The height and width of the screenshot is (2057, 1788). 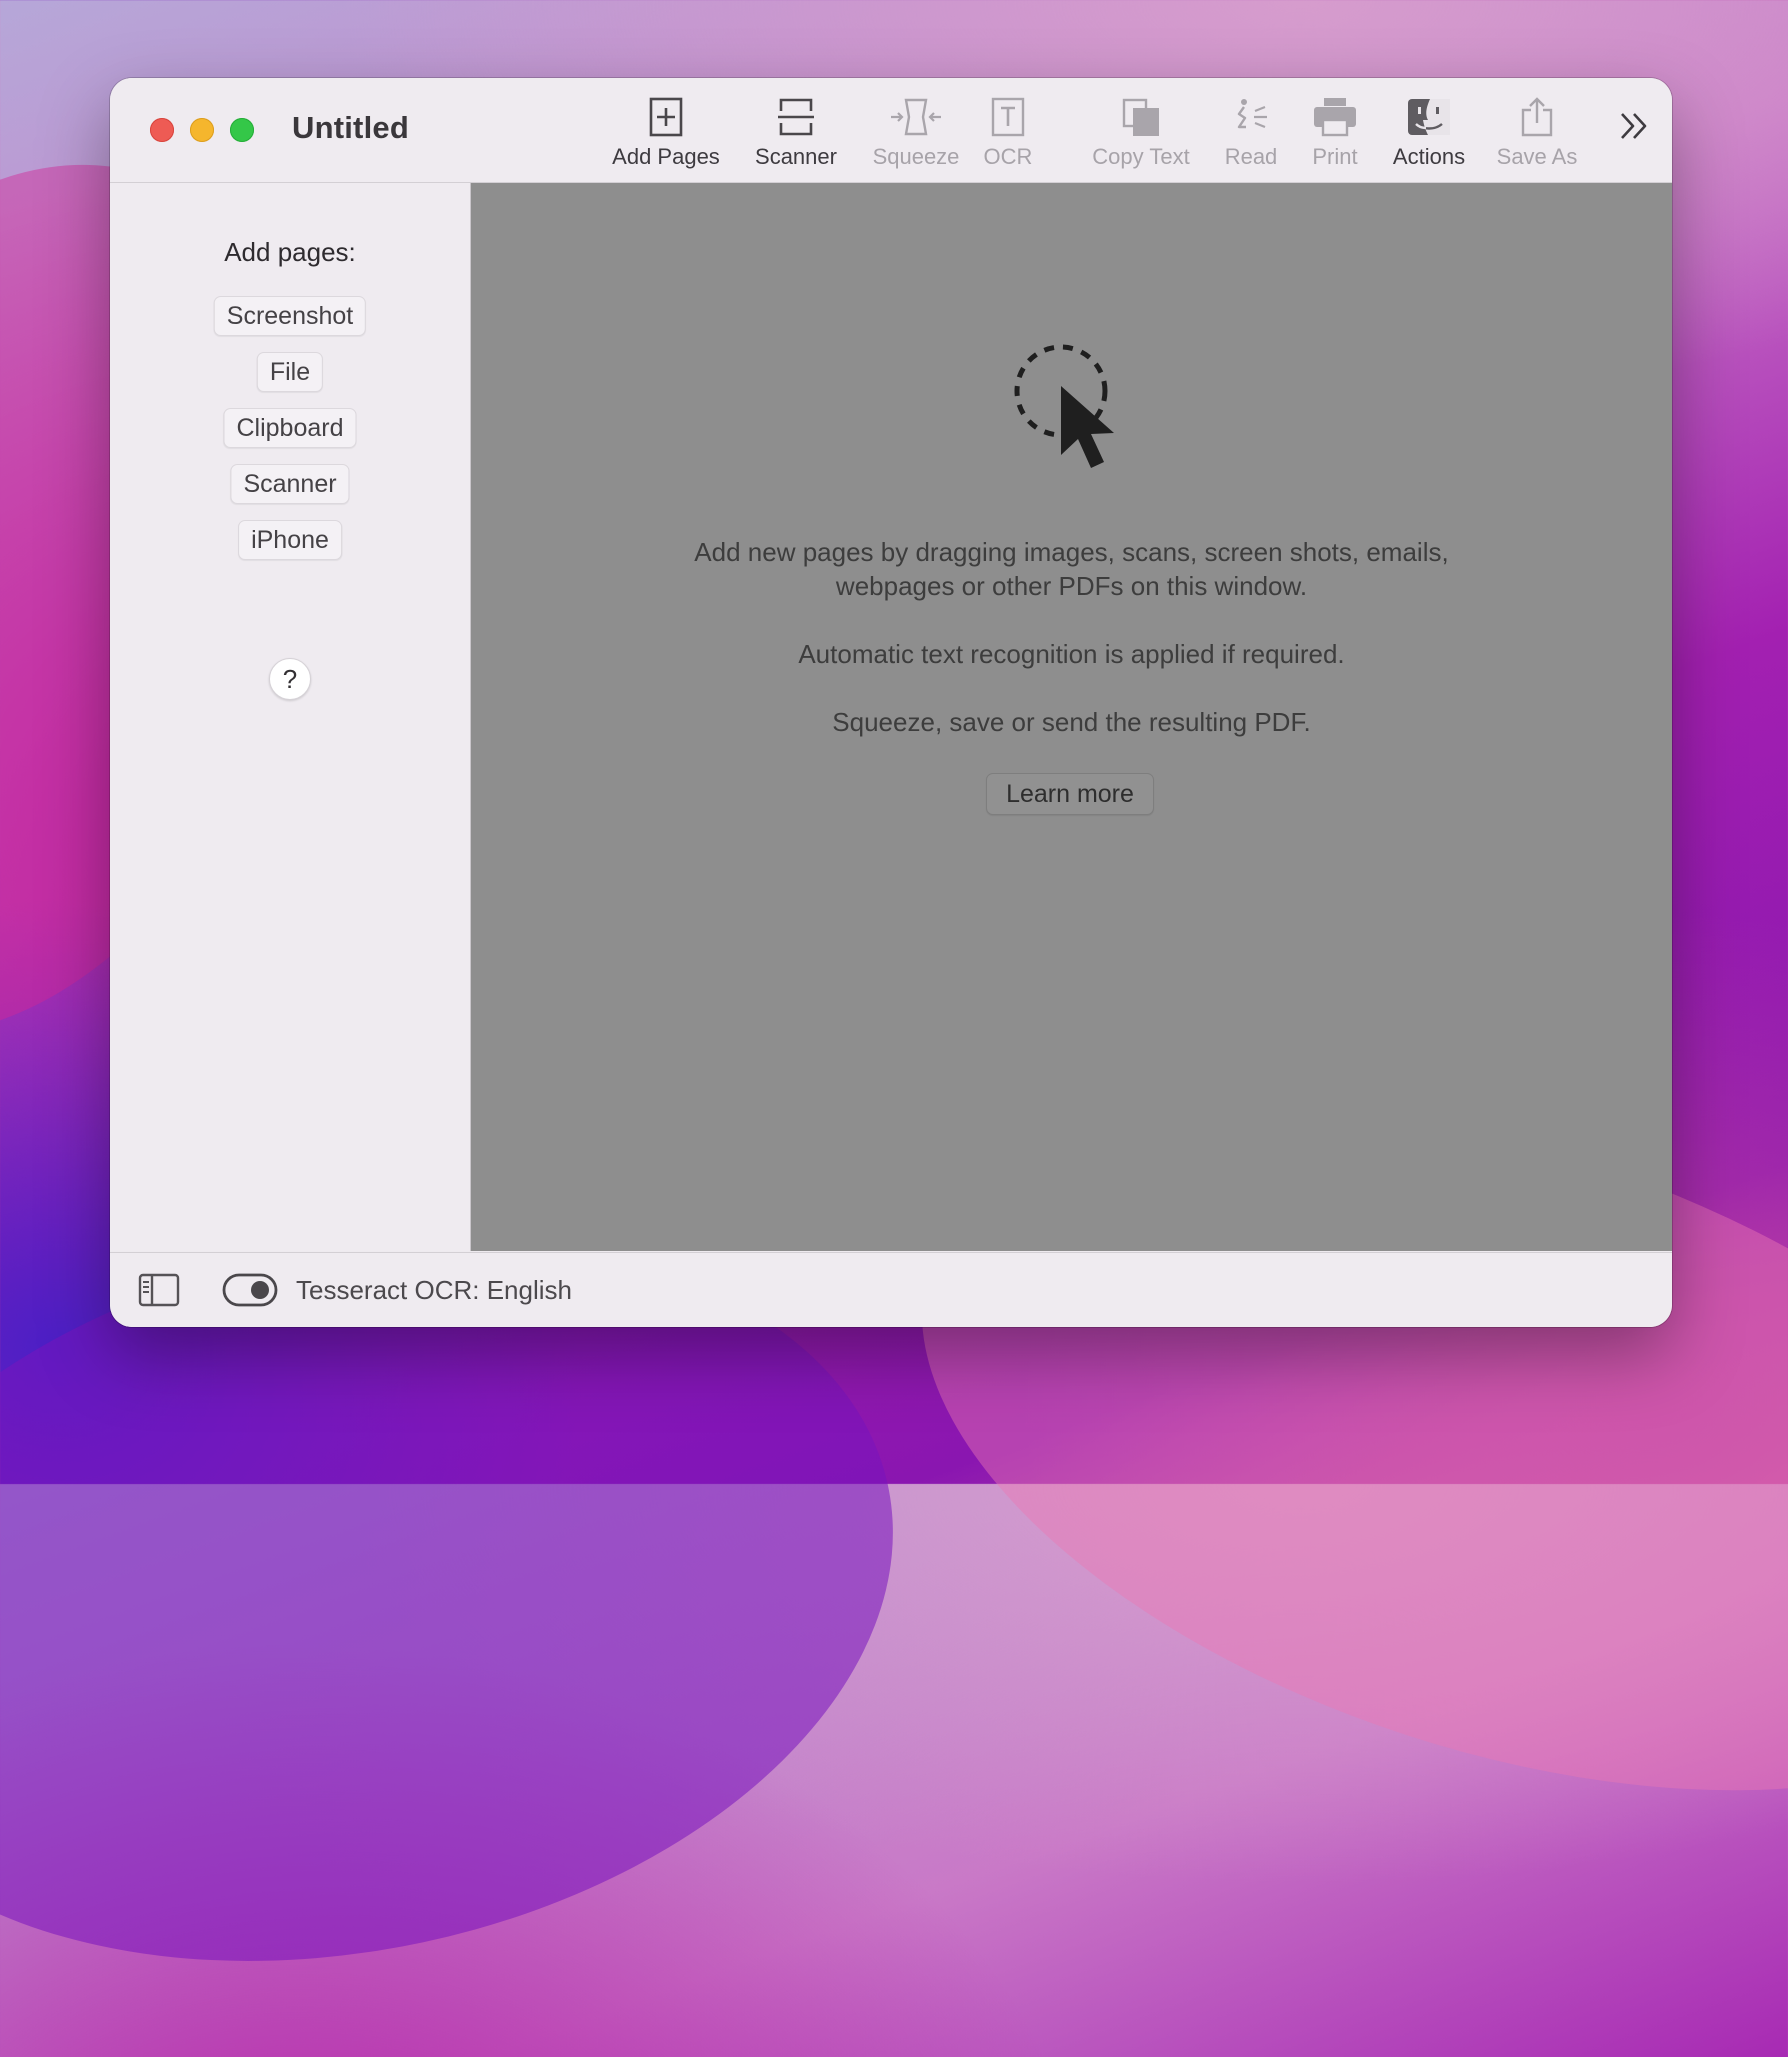 I want to click on status-bar: Tesseract OCR: English, so click(x=891, y=1289).